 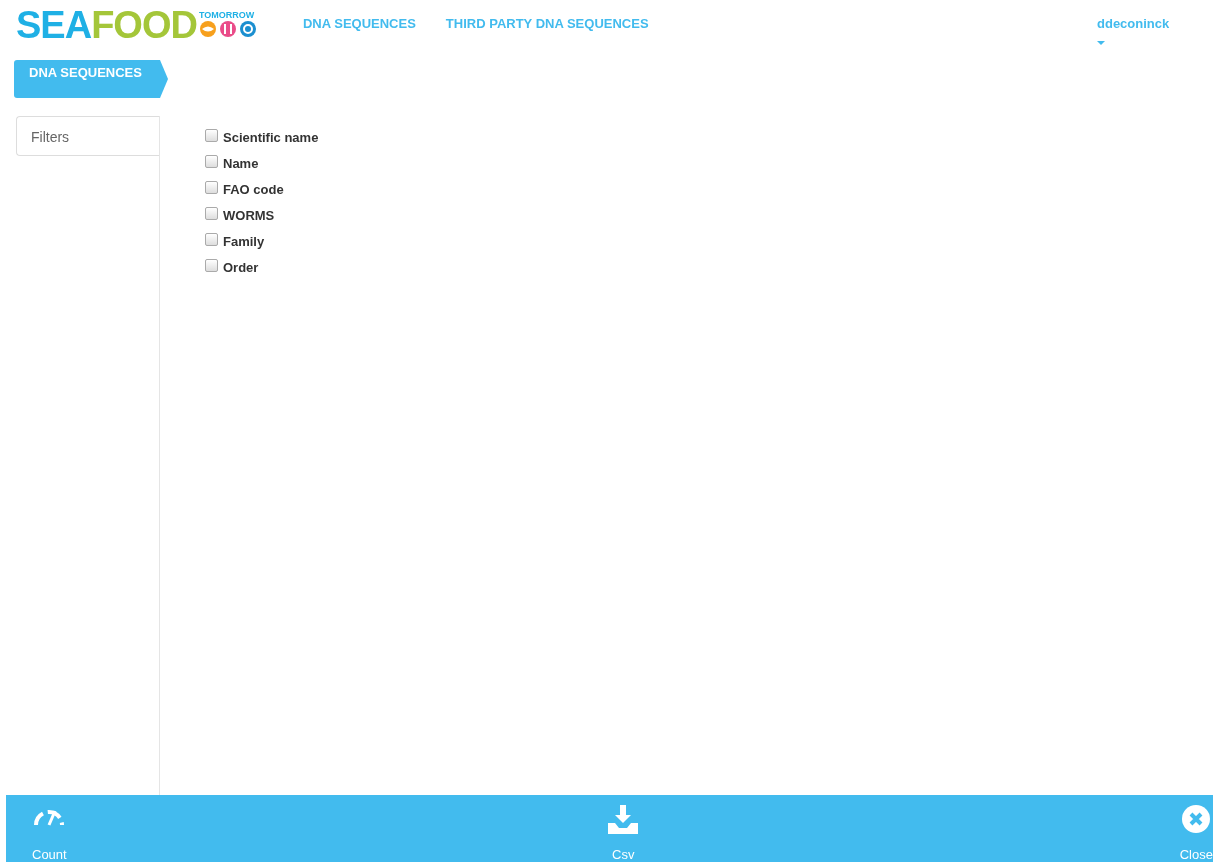 What do you see at coordinates (359, 23) in the screenshot?
I see `nav-link: DNA SEQUENCES` at bounding box center [359, 23].